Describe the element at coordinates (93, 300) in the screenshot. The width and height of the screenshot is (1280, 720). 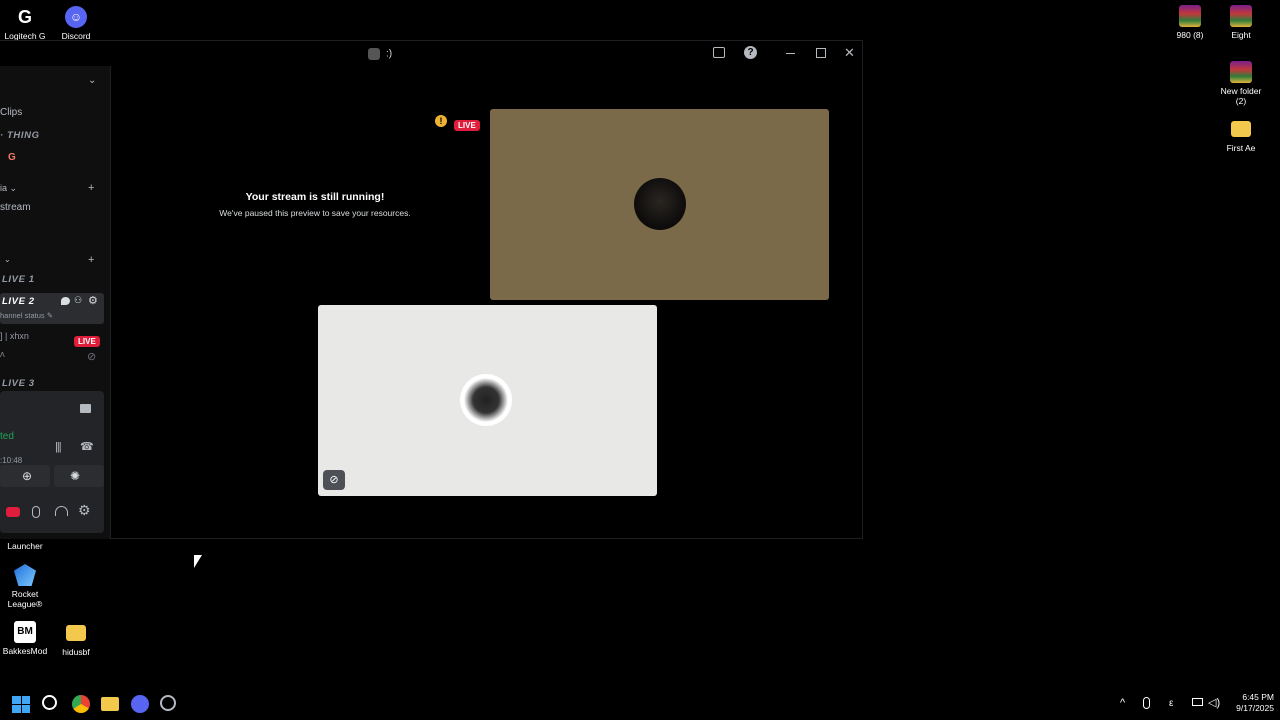
I see `gear-icon: ⚙` at that location.